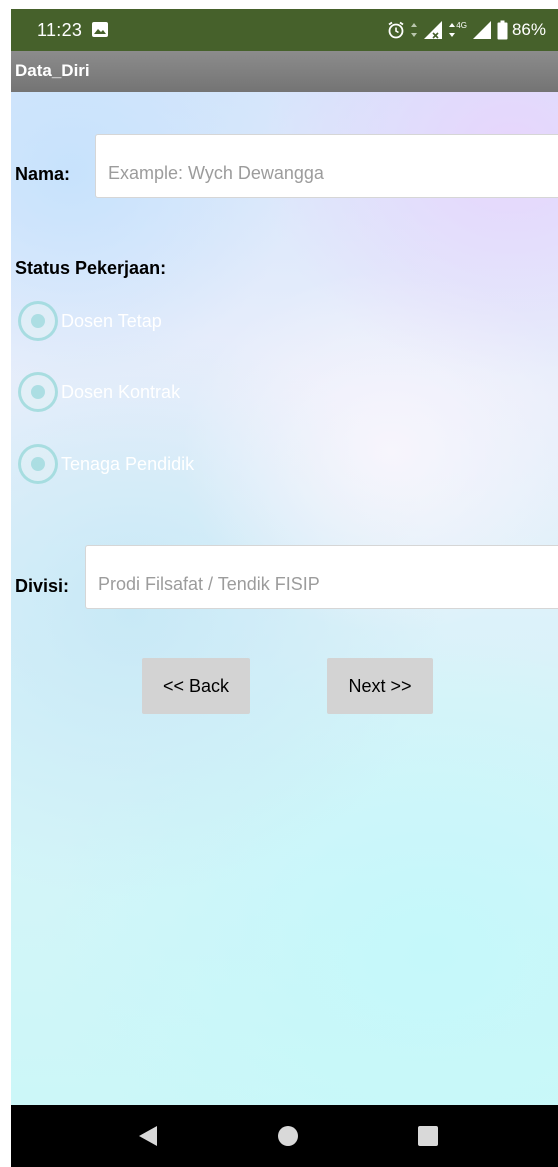 This screenshot has height=1167, width=558. What do you see at coordinates (91, 268) in the screenshot?
I see `status-pekerjaan-heading: Status Pekerjaan:` at bounding box center [91, 268].